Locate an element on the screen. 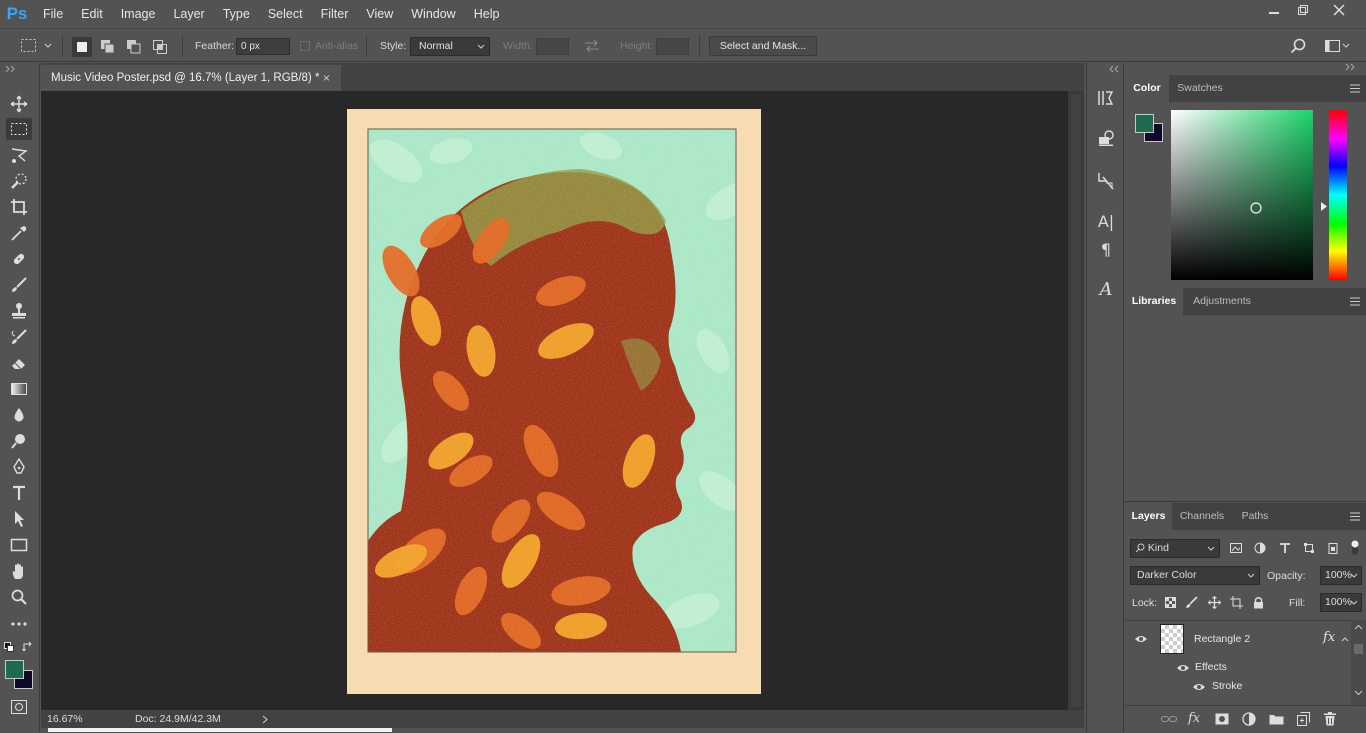 The image size is (1366, 733). healing-brush-tool-icon is located at coordinates (19, 259).